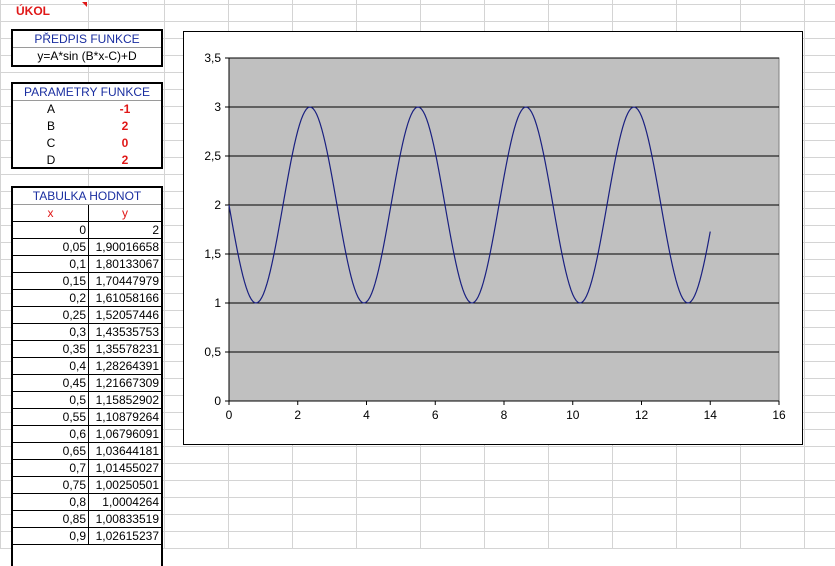 The width and height of the screenshot is (835, 566). What do you see at coordinates (125, 349) in the screenshot?
I see `cell-y: 1,35578231` at bounding box center [125, 349].